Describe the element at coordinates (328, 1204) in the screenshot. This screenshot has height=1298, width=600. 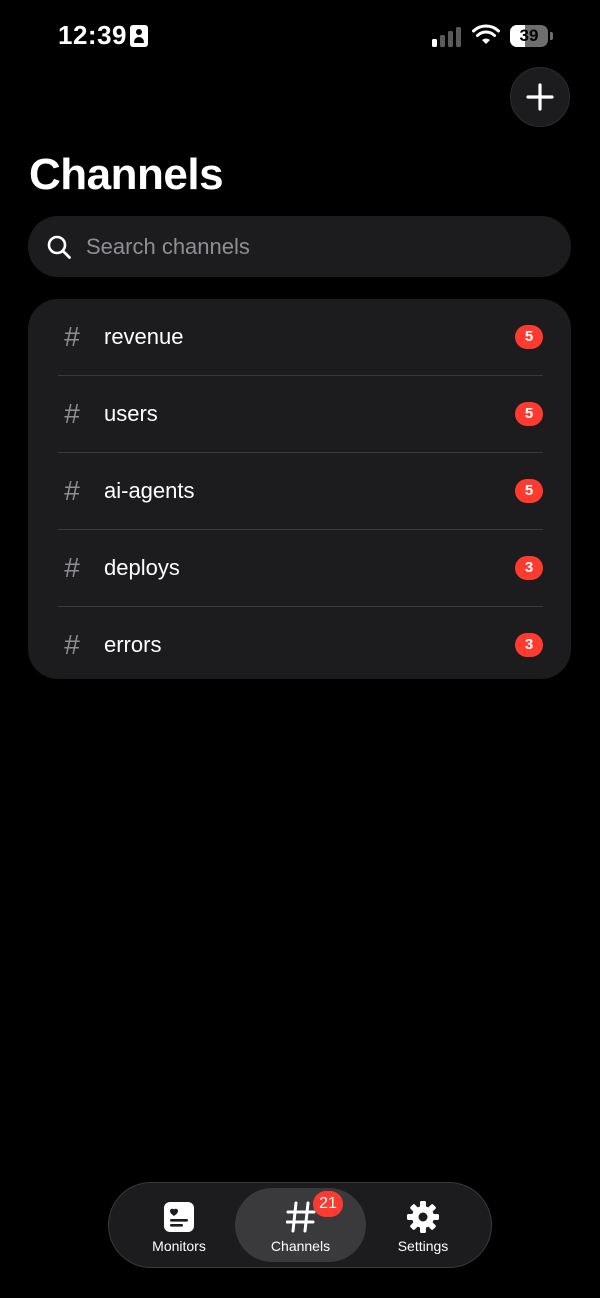
I see `unread-count-badge: 21` at that location.